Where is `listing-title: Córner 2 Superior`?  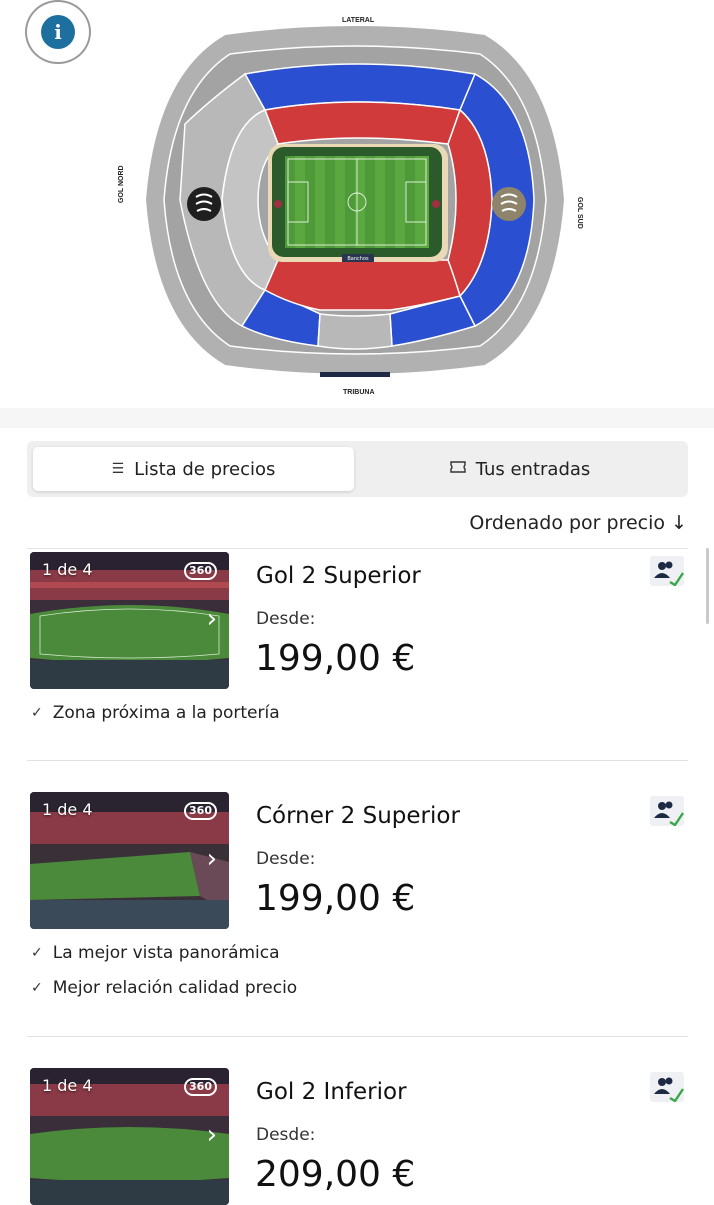 listing-title: Córner 2 Superior is located at coordinates (358, 816).